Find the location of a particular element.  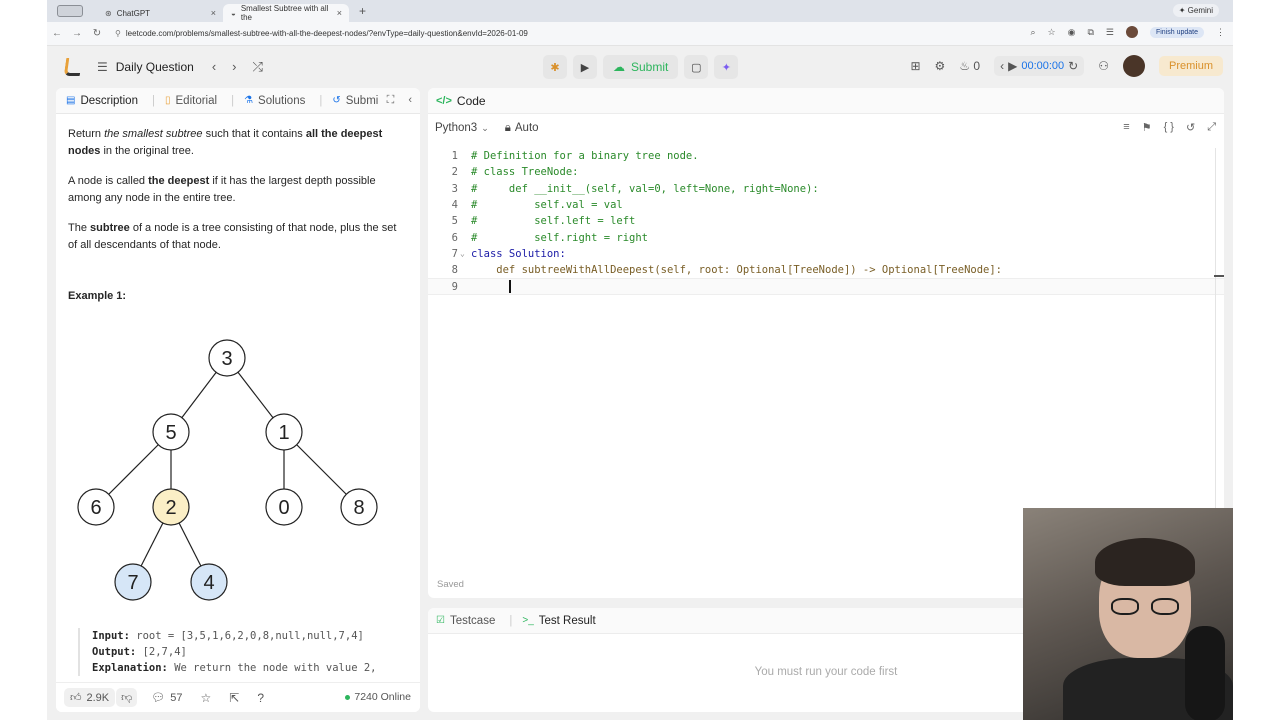

finish-update-button: Finish update is located at coordinates (1176, 32).